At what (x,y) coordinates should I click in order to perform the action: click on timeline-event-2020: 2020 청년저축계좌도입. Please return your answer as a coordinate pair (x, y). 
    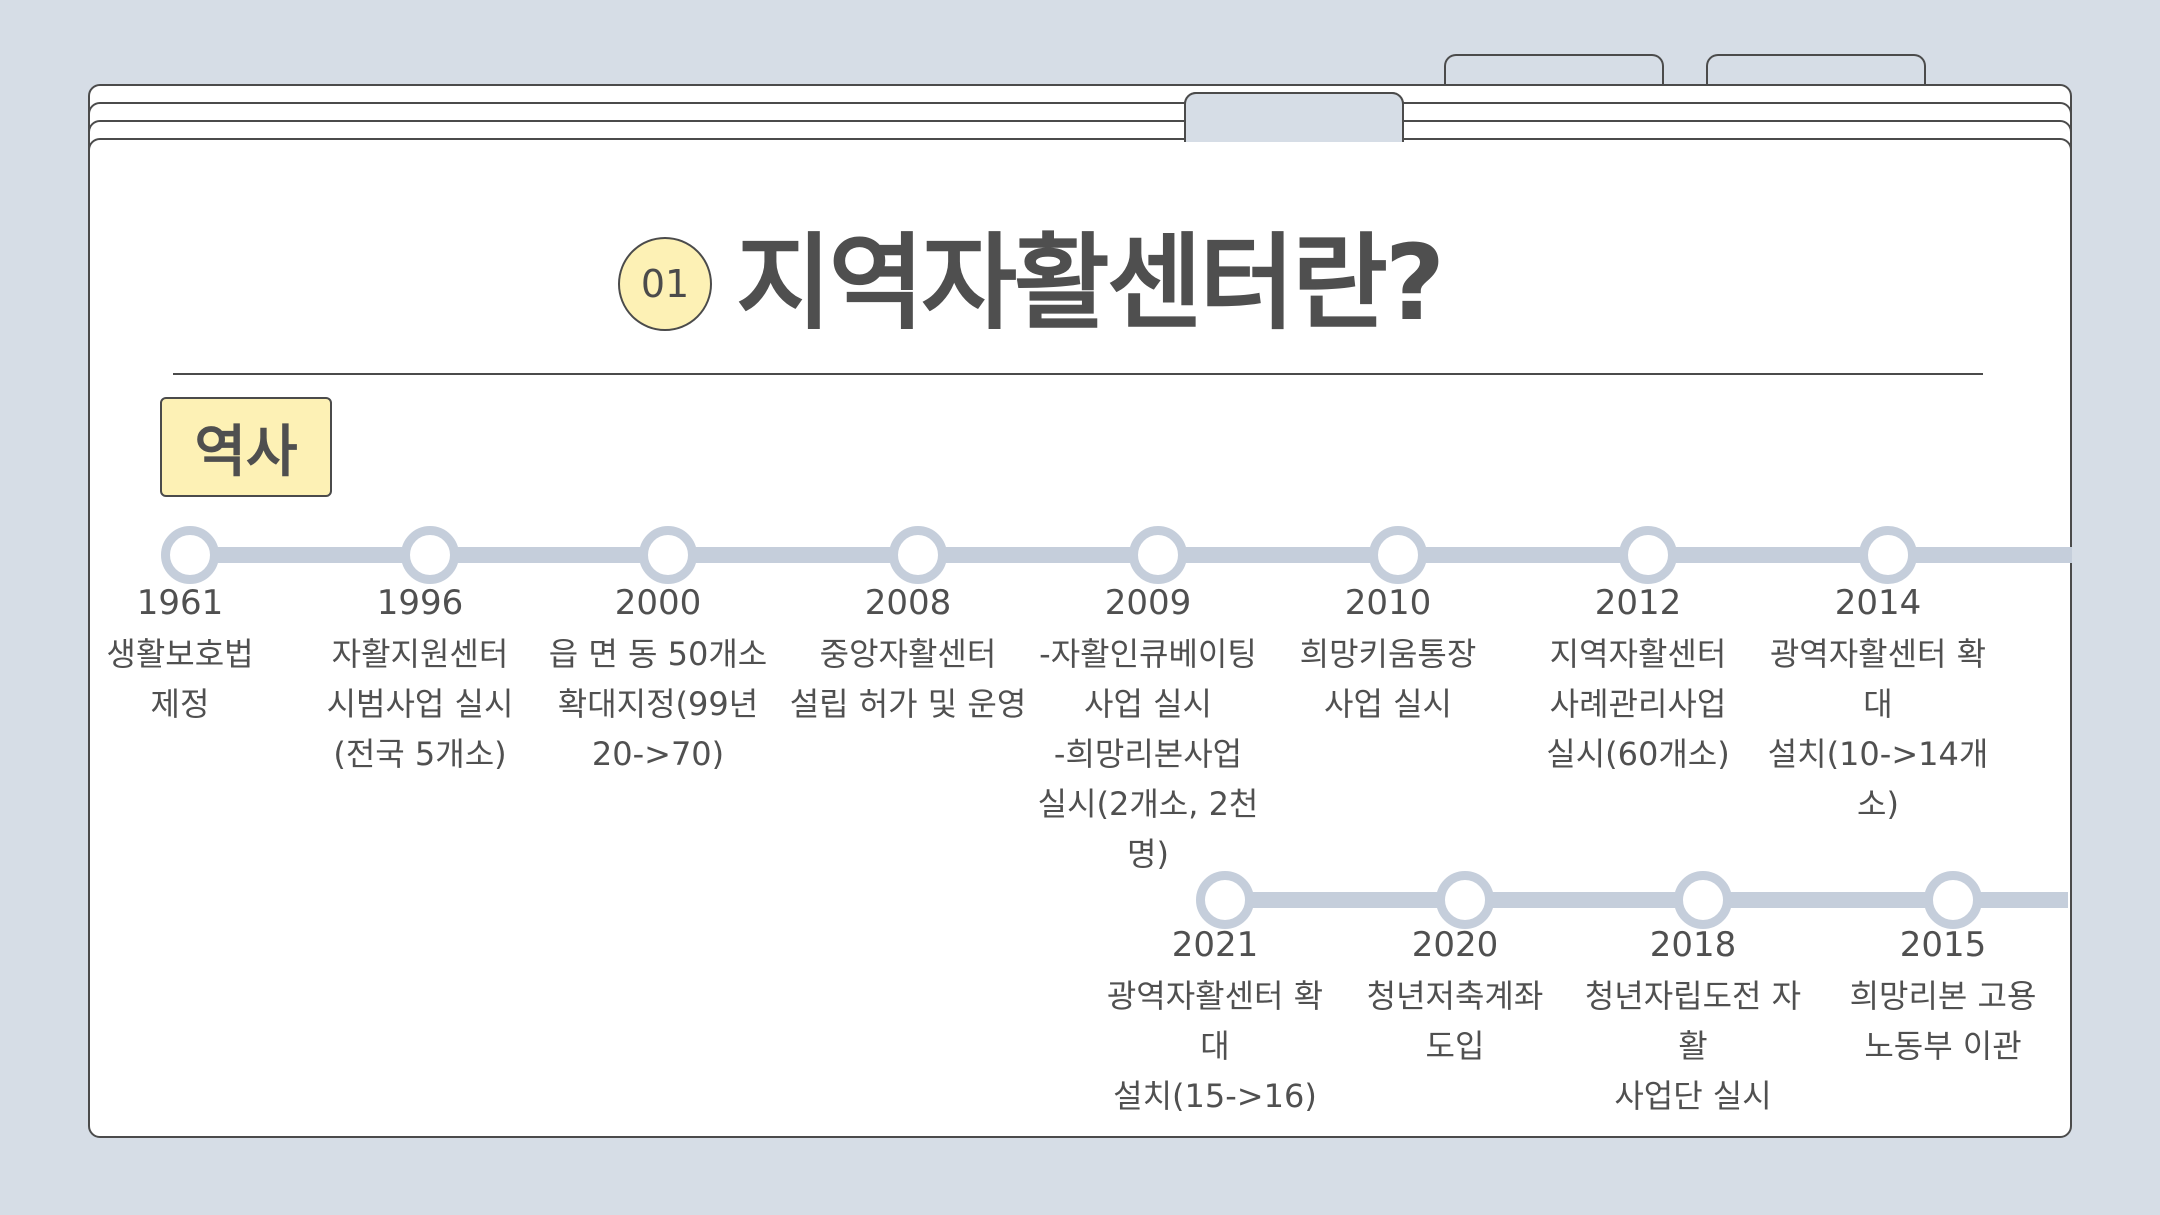
    Looking at the image, I should click on (1455, 998).